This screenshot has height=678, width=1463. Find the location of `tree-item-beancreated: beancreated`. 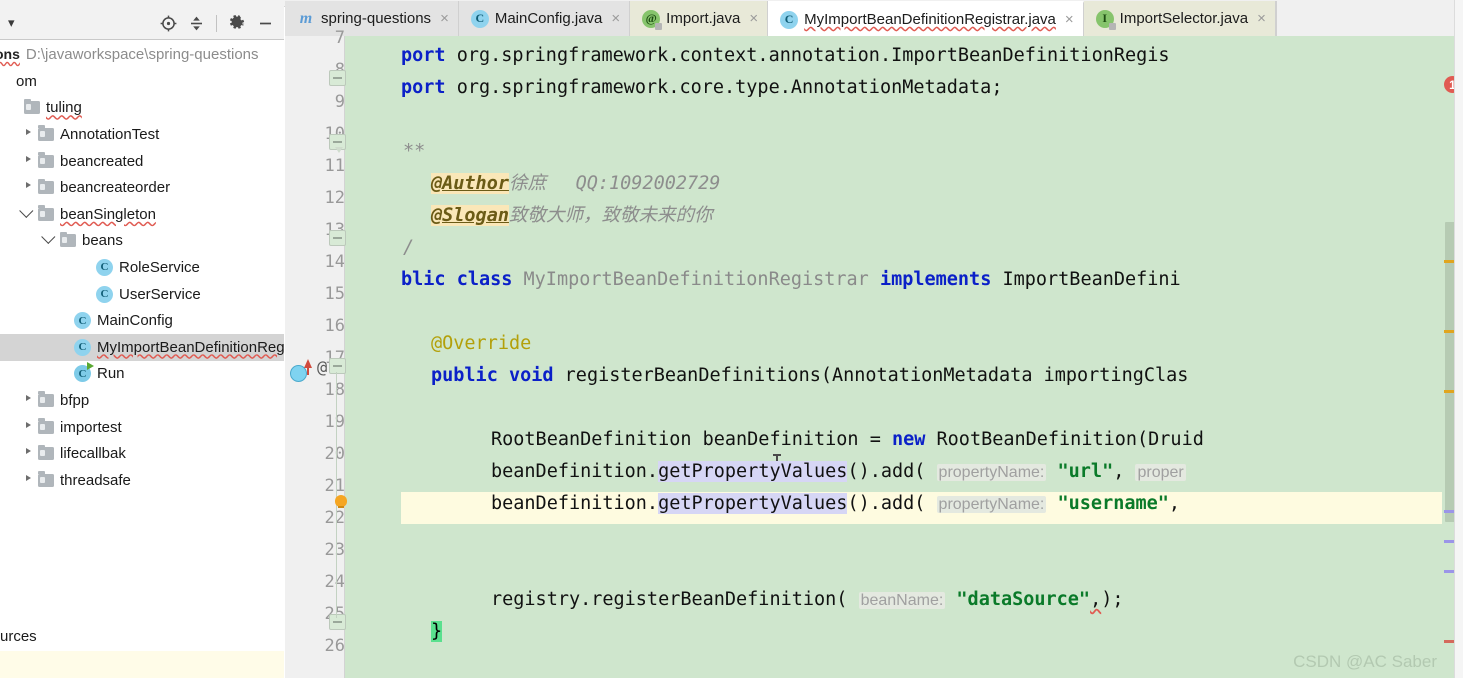

tree-item-beancreated: beancreated is located at coordinates (142, 161).